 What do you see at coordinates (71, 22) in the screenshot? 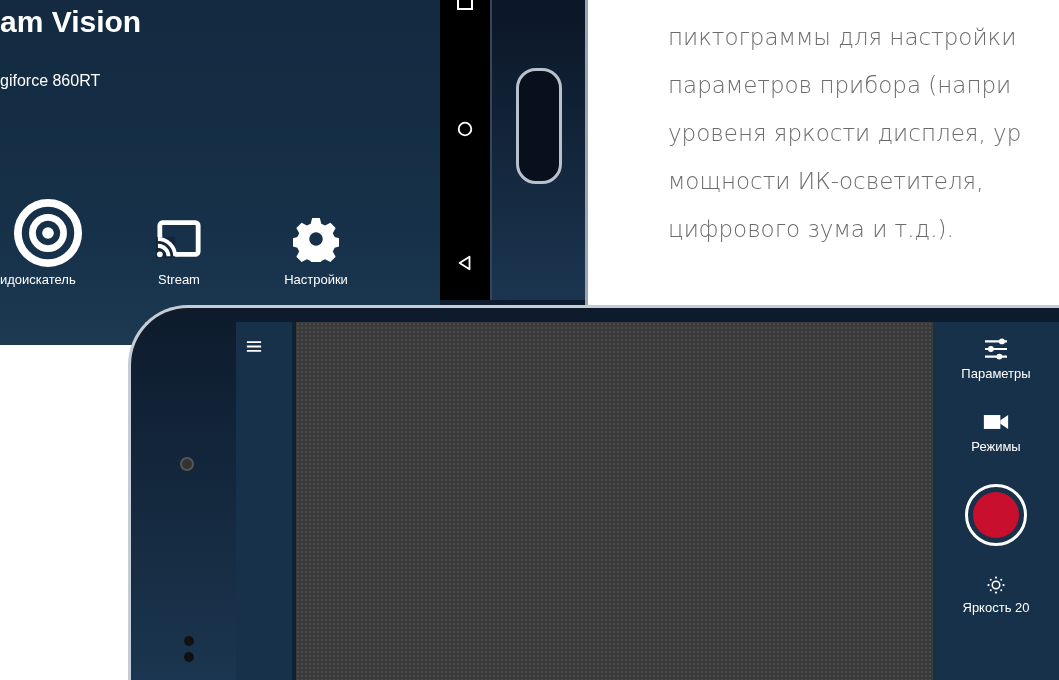
I see `app-title: am Vision` at bounding box center [71, 22].